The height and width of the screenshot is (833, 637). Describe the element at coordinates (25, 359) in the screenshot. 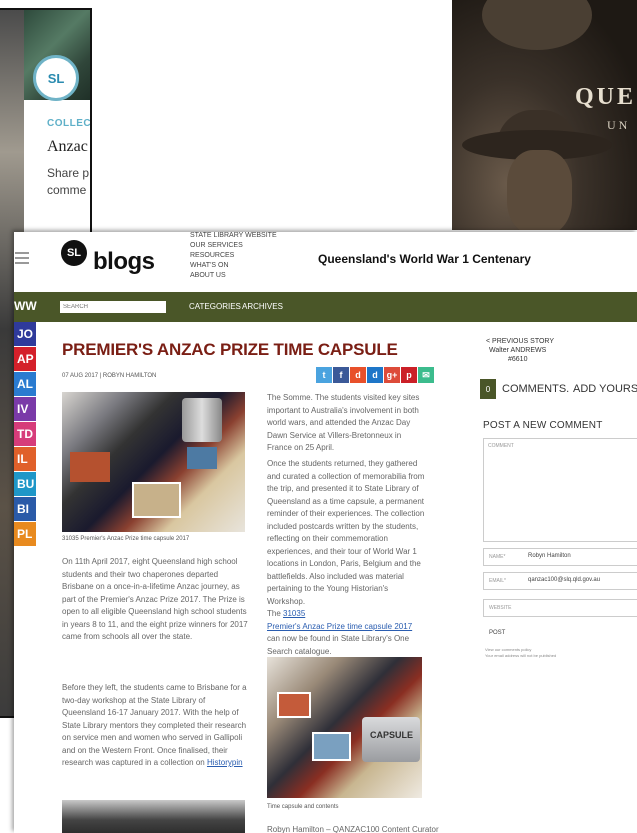

I see `side-tab-ap: AP` at that location.